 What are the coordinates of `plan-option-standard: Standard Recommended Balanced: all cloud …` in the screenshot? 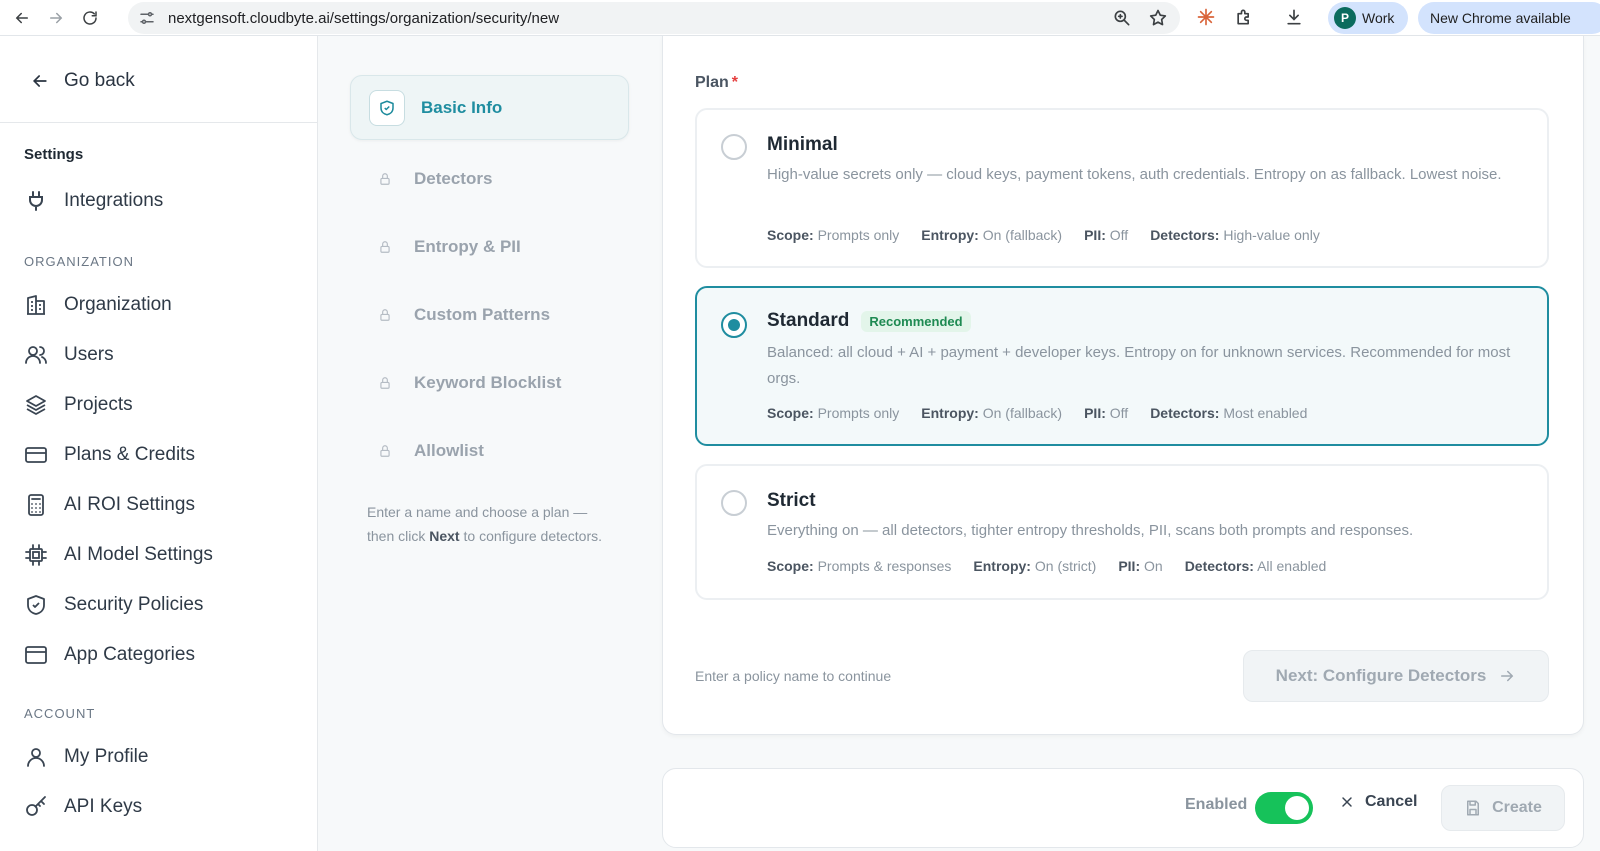 It's located at (1122, 366).